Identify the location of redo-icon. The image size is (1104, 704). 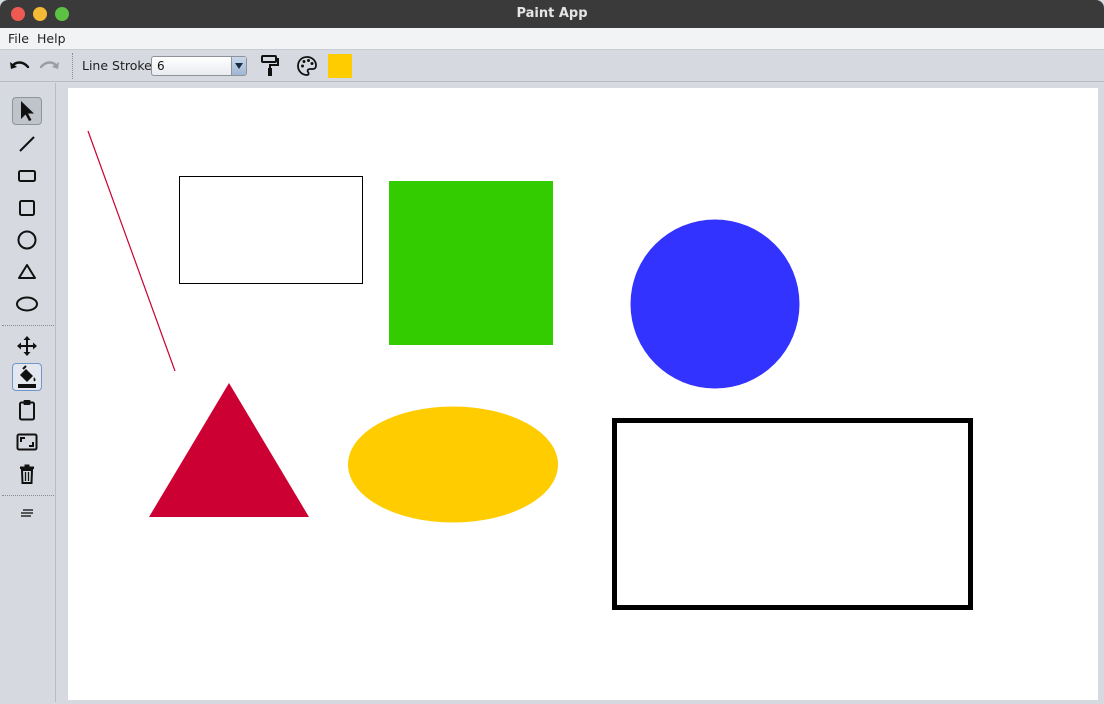
(49, 65).